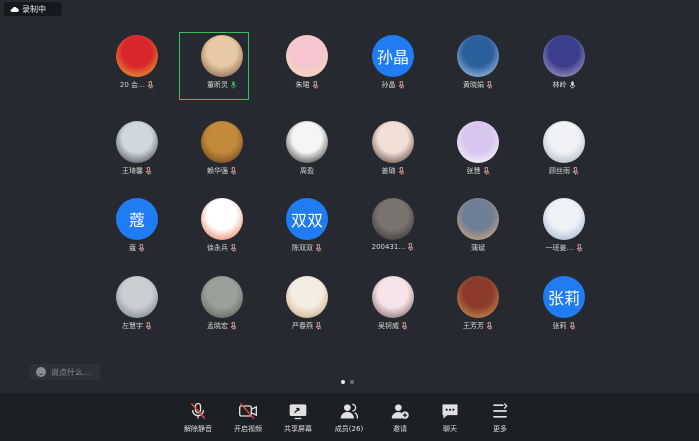 The width and height of the screenshot is (699, 441). I want to click on participant-name-row: 陈双双, so click(307, 248).